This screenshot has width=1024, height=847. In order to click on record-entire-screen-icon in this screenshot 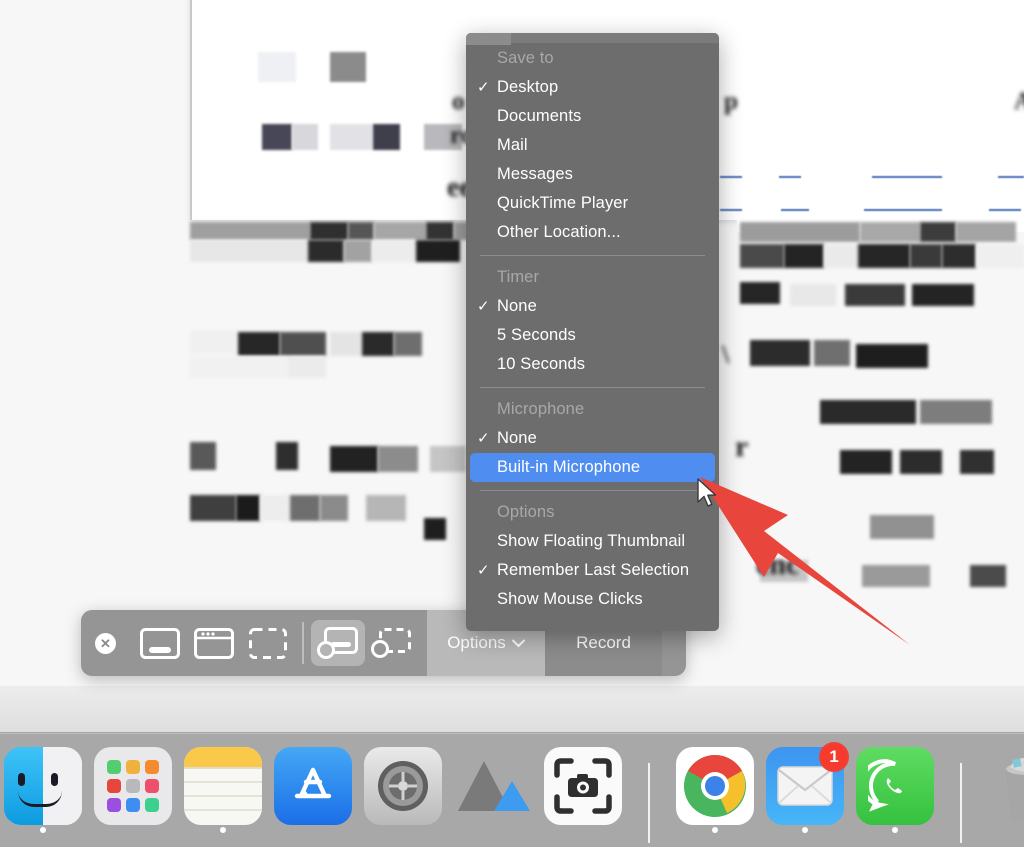, I will do `click(338, 643)`.